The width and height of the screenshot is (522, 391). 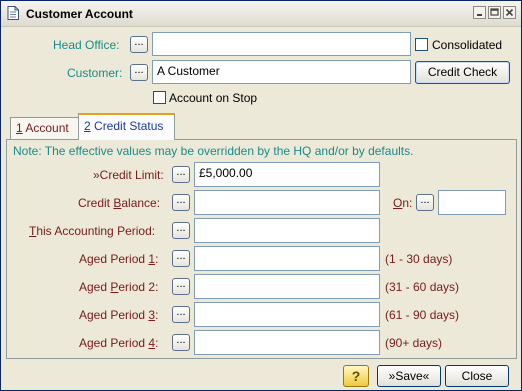 What do you see at coordinates (159, 97) in the screenshot?
I see `account-on-stop-checkbox` at bounding box center [159, 97].